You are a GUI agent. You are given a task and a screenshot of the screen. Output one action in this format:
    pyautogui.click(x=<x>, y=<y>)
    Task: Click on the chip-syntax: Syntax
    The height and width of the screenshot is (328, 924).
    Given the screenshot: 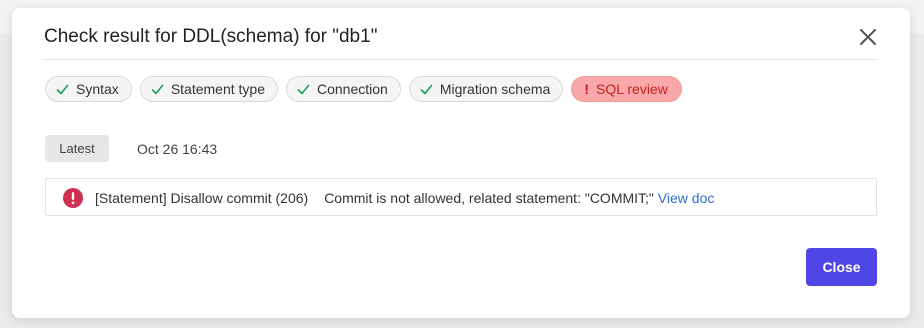 What is the action you would take?
    pyautogui.click(x=88, y=89)
    